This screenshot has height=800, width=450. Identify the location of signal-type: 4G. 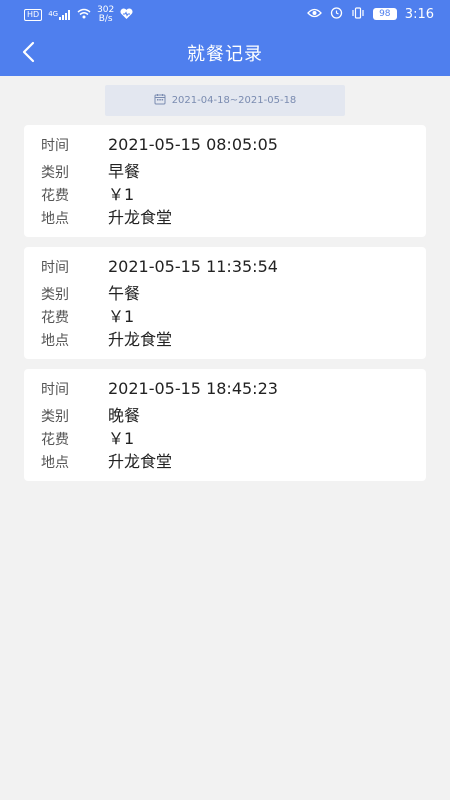
(53, 14).